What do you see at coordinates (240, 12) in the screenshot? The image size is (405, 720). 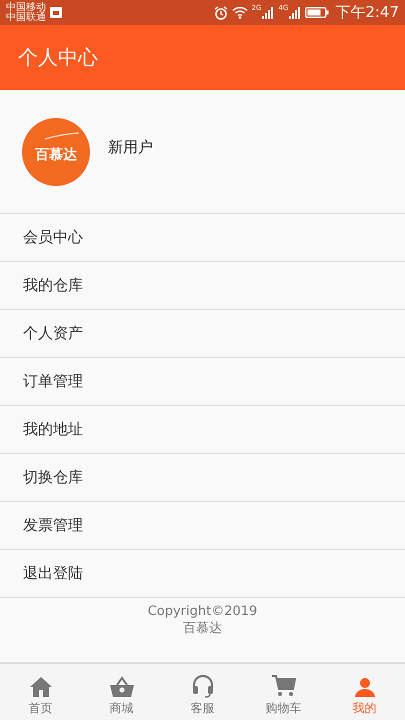 I see `wifi-icon` at bounding box center [240, 12].